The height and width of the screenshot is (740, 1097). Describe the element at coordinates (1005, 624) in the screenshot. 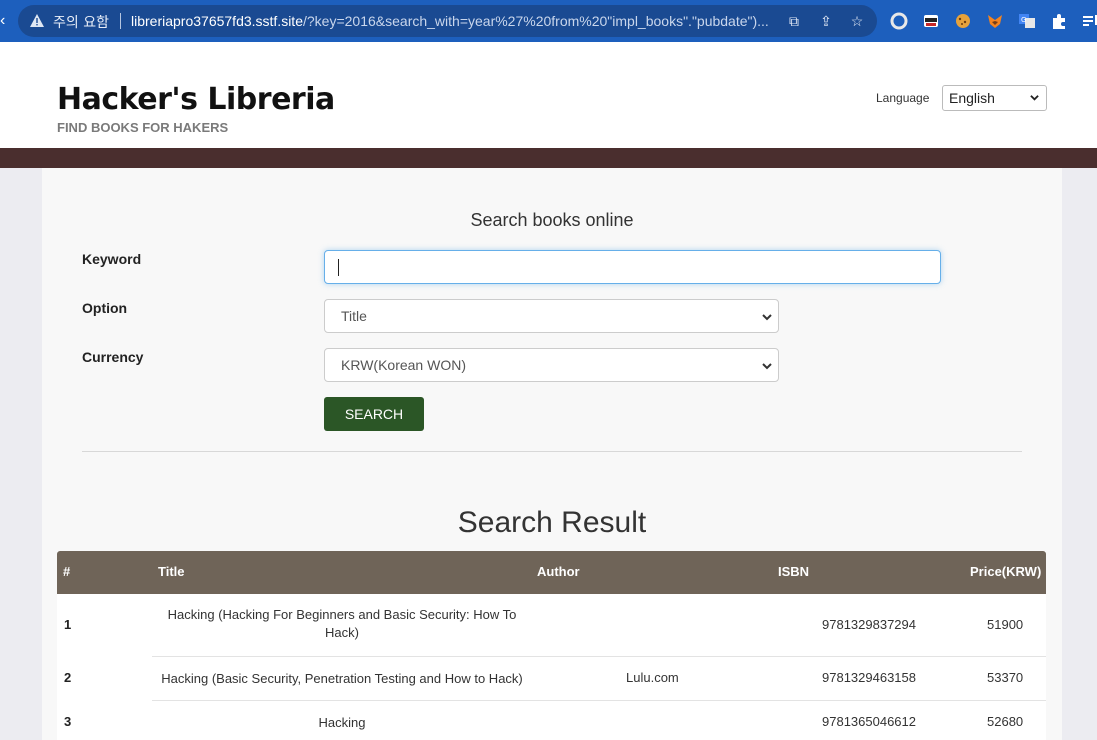

I see `book-price: 51900` at that location.